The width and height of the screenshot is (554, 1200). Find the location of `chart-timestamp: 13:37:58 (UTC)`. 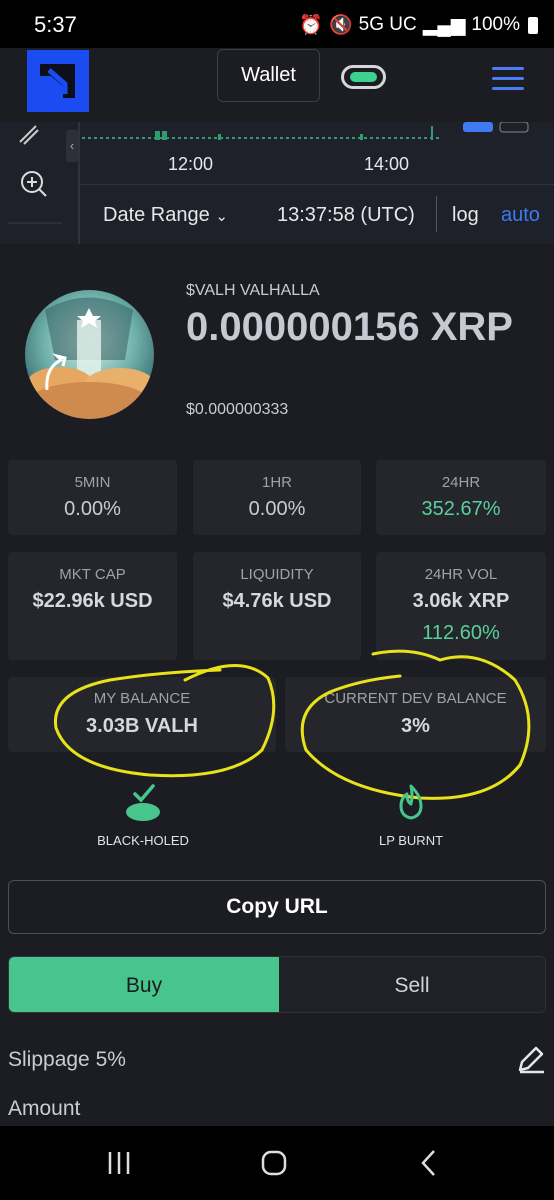

chart-timestamp: 13:37:58 (UTC) is located at coordinates (346, 215).